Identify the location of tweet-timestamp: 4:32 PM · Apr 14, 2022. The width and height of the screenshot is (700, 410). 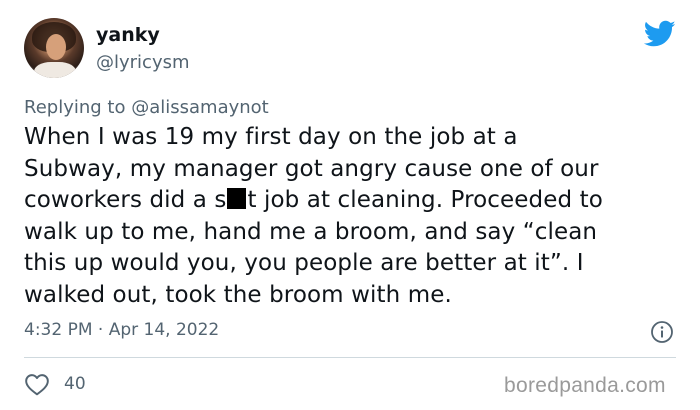
(121, 330).